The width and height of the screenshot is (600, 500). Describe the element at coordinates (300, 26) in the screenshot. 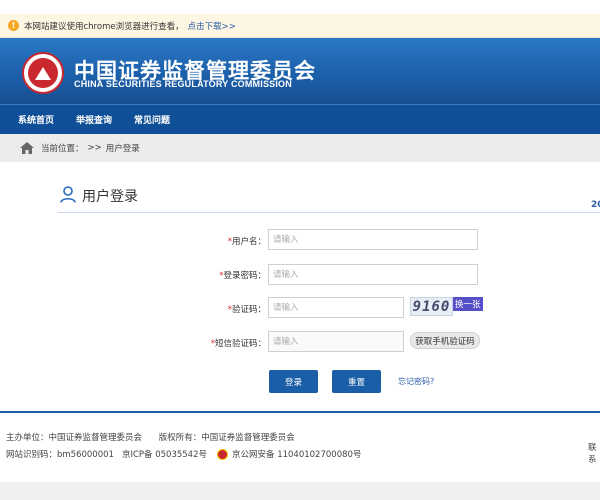

I see `browser-notice-bar: ! 本网站建议使用chrome浏览器进行查看， 点击下载>>` at that location.